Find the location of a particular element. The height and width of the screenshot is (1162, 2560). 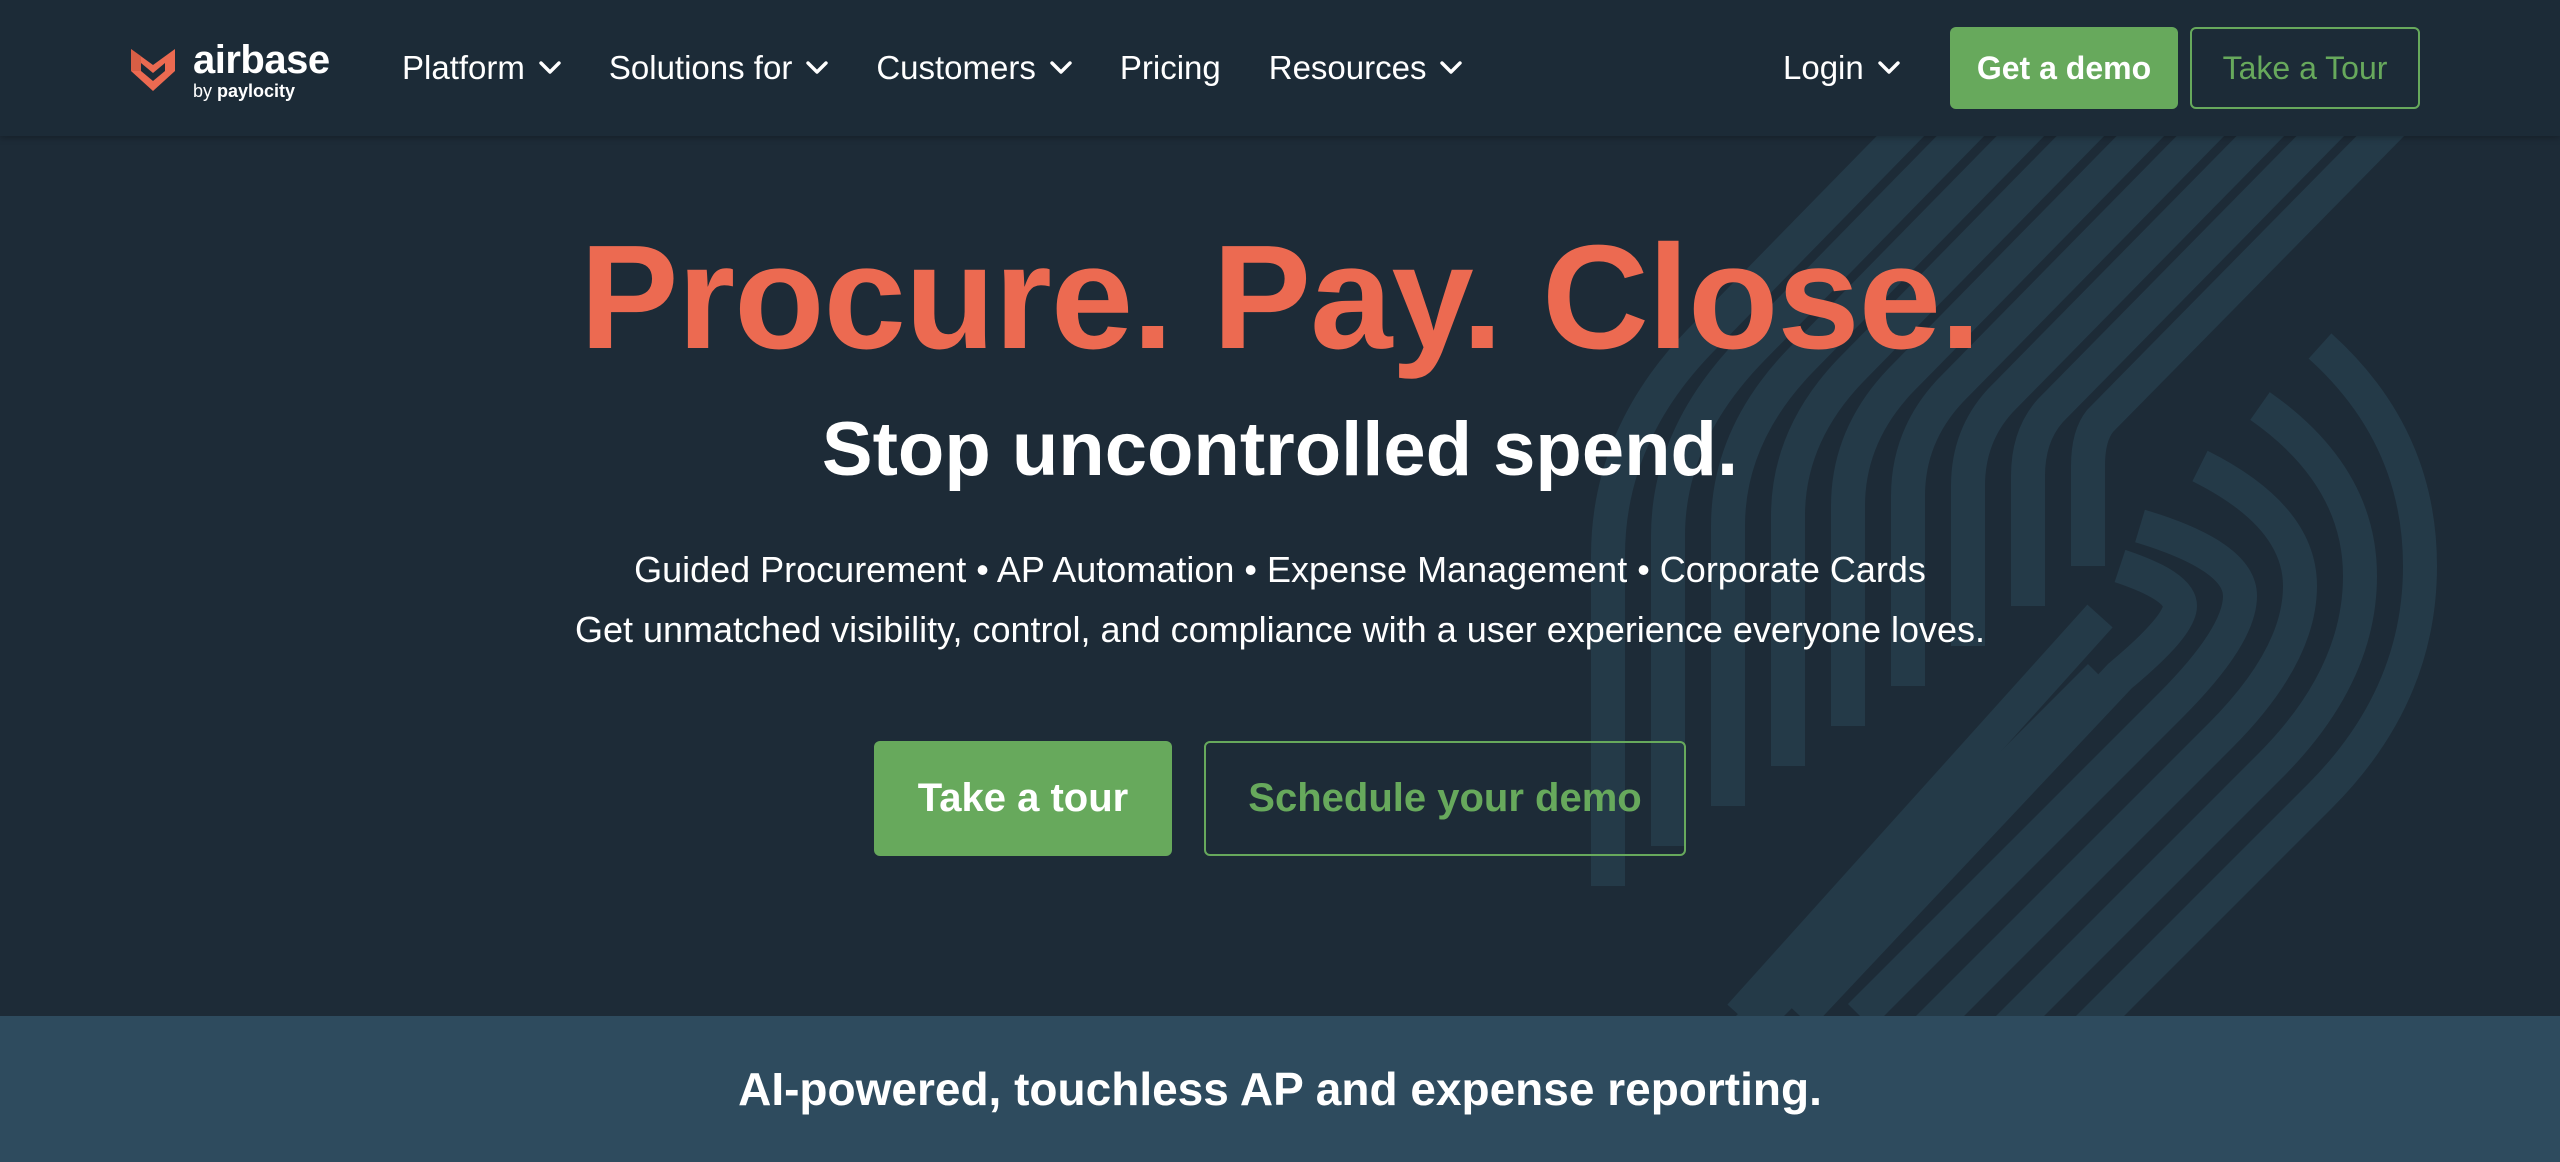

airbase-chevron-logo-icon is located at coordinates (153, 70).